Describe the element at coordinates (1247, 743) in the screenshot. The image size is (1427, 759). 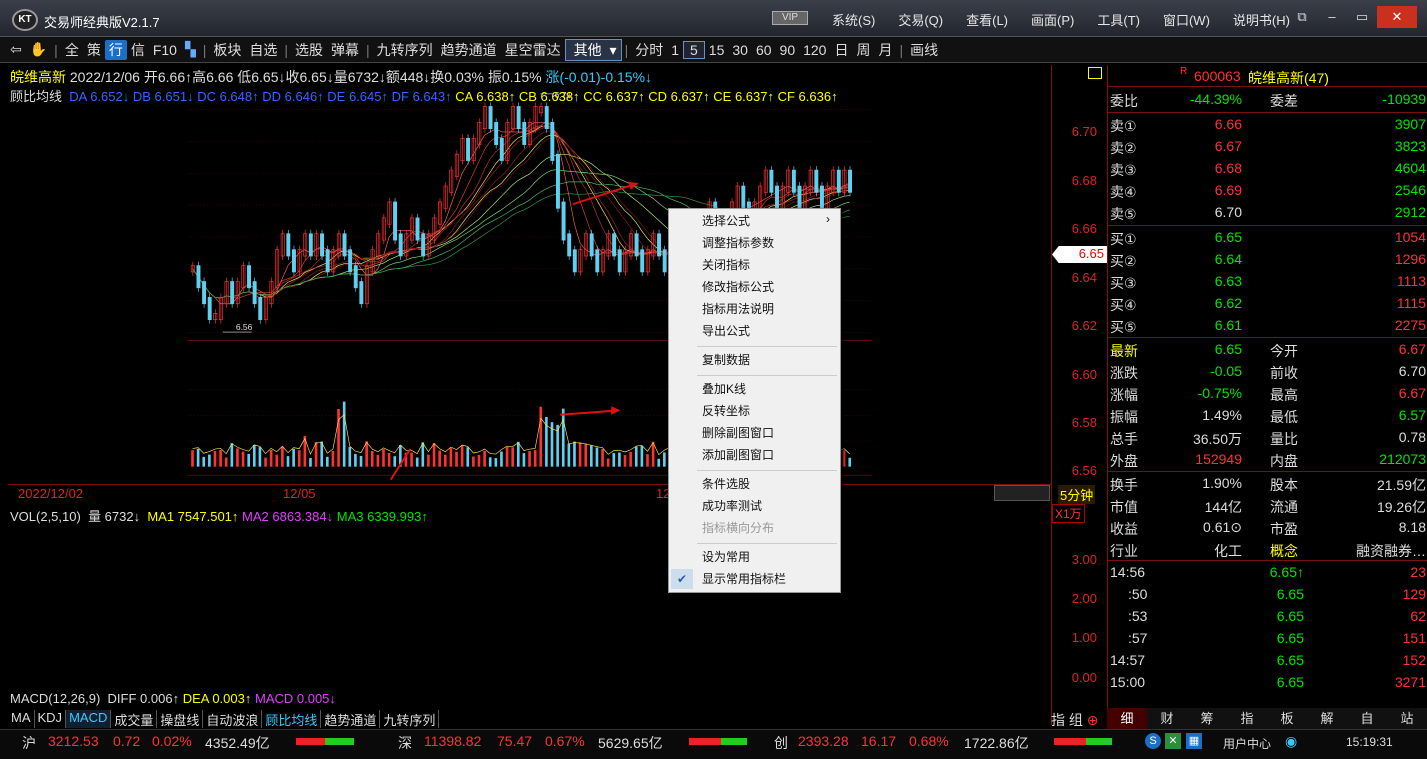
I see `user-center-link: 用户中心` at that location.